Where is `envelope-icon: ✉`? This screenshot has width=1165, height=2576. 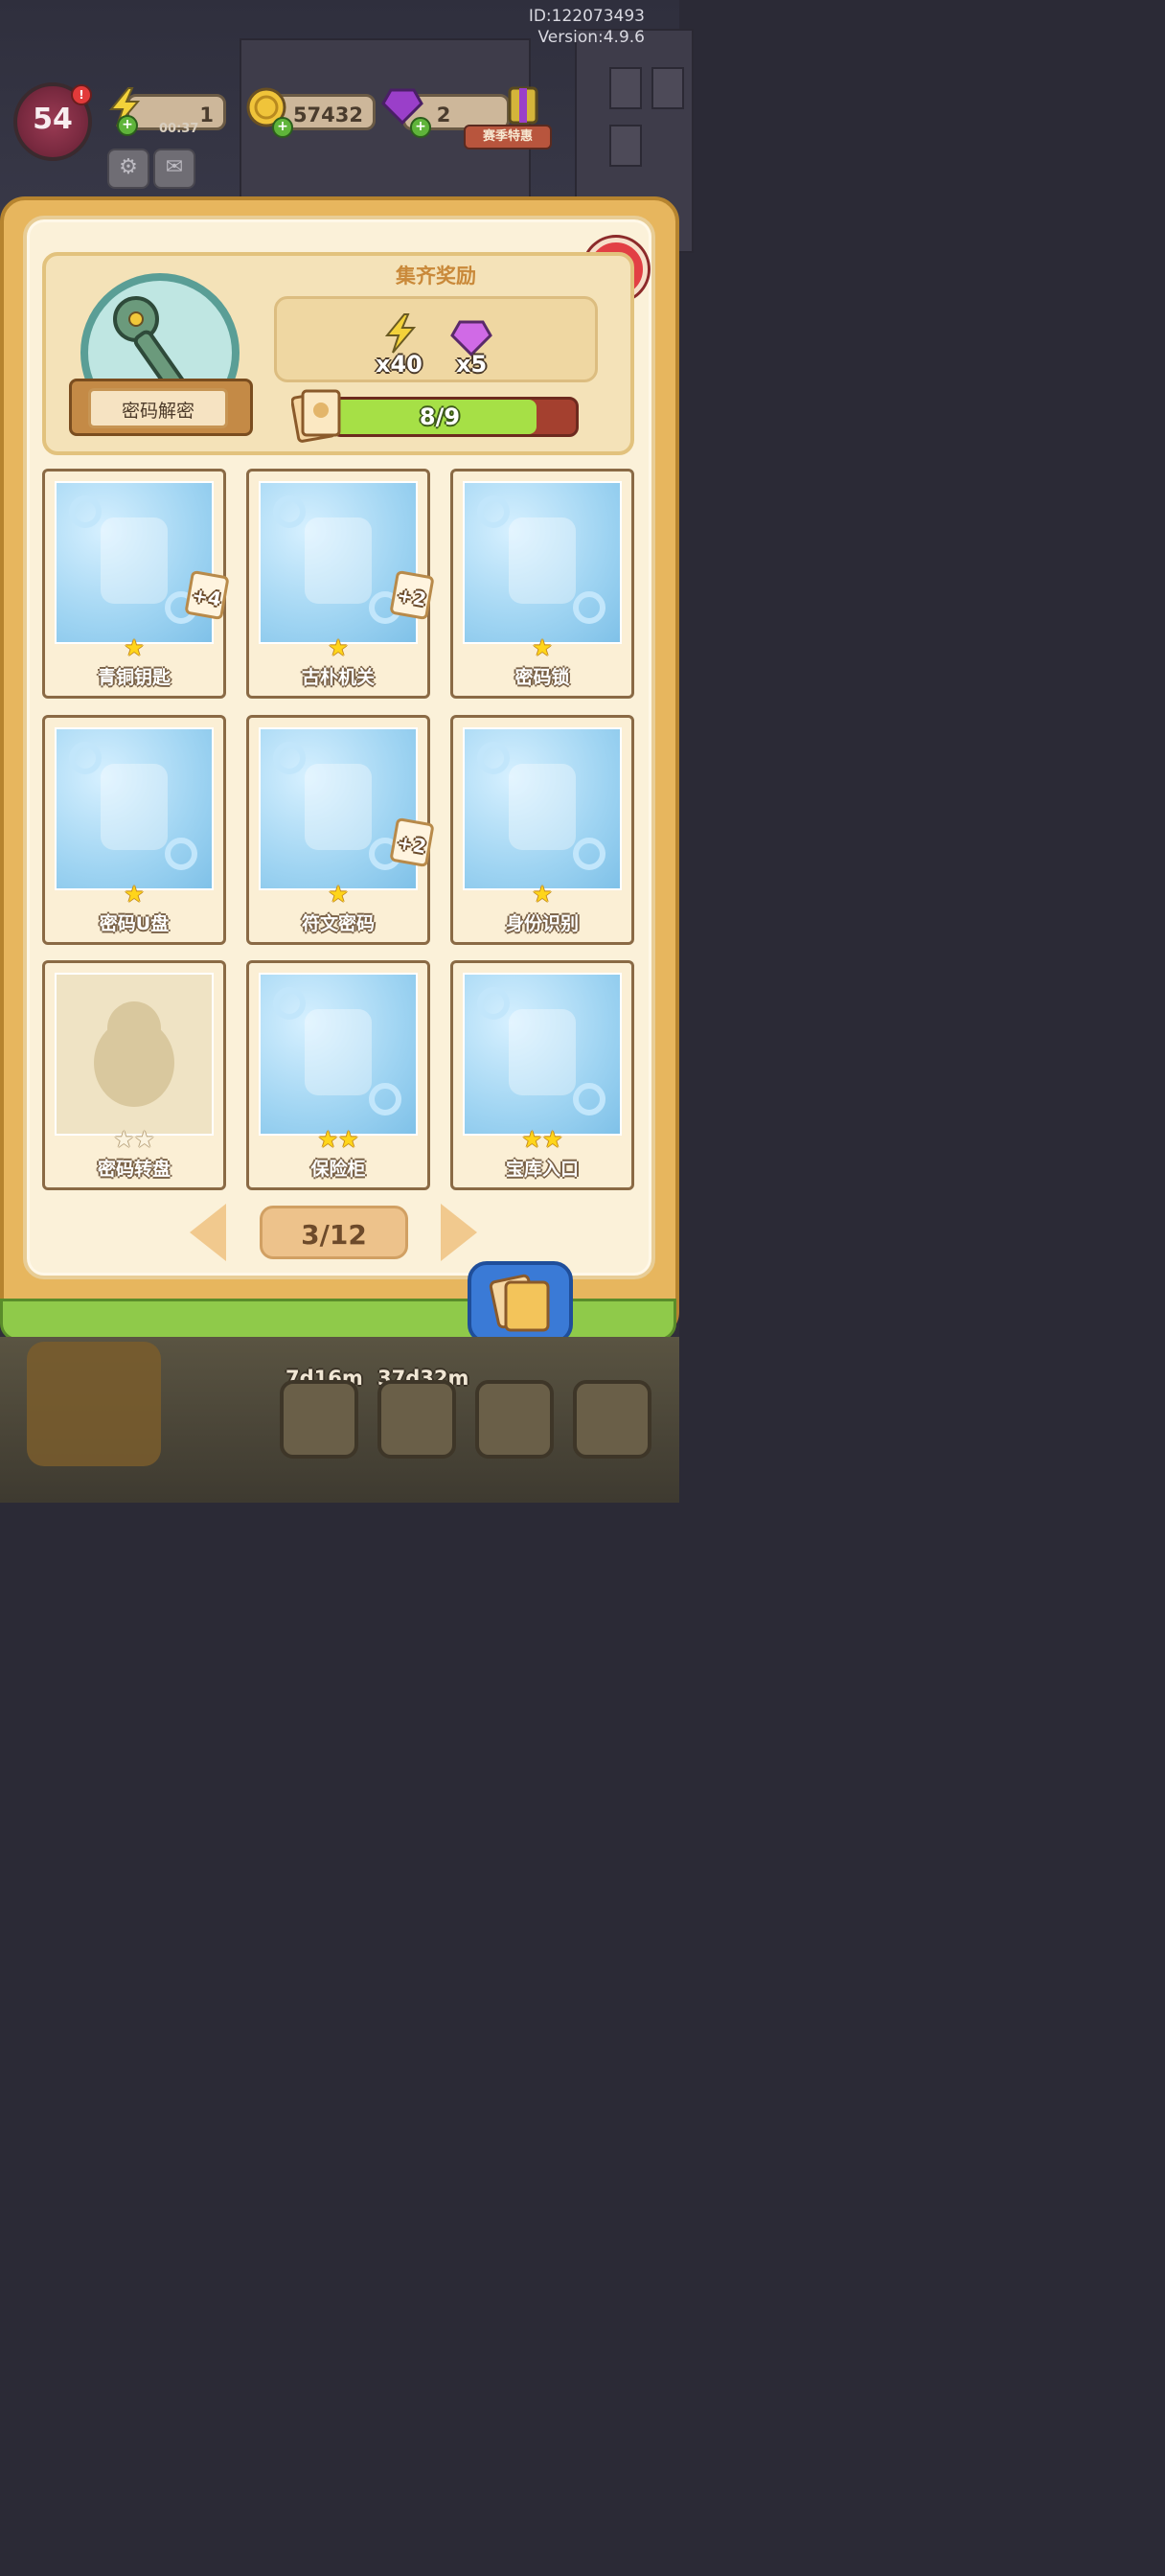
envelope-icon: ✉ is located at coordinates (174, 167).